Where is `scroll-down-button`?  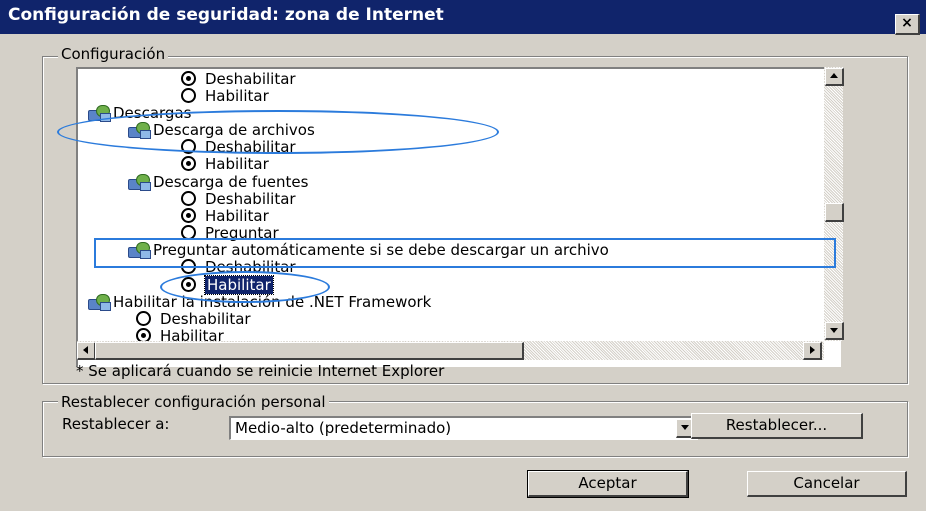
scroll-down-button is located at coordinates (834, 331).